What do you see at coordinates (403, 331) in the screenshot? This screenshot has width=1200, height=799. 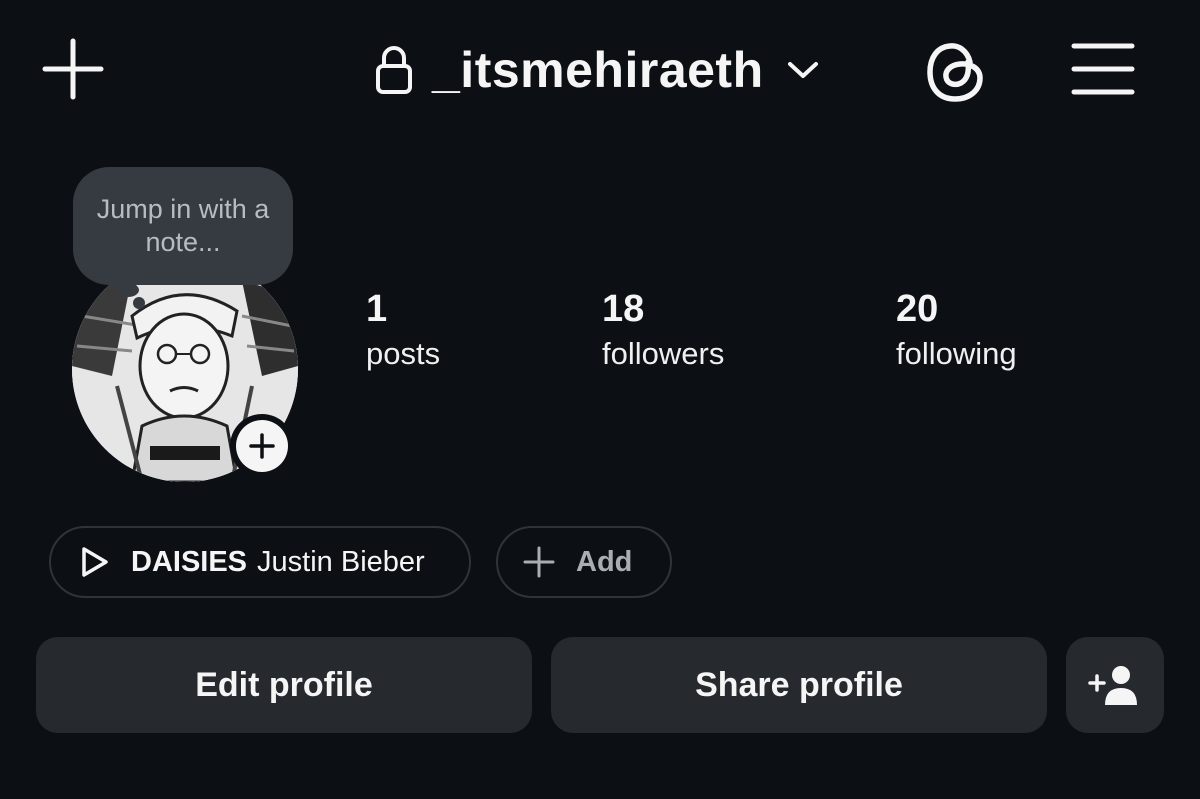 I see `posts-count: 1 posts` at bounding box center [403, 331].